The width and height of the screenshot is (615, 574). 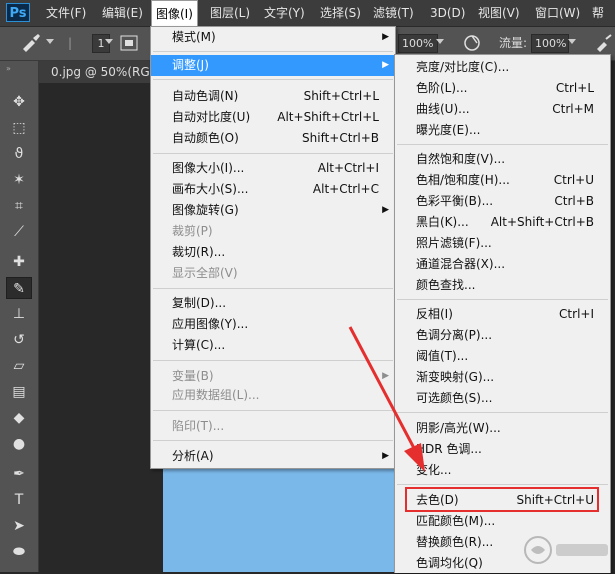 What do you see at coordinates (566, 550) in the screenshot?
I see `watermark-logo` at bounding box center [566, 550].